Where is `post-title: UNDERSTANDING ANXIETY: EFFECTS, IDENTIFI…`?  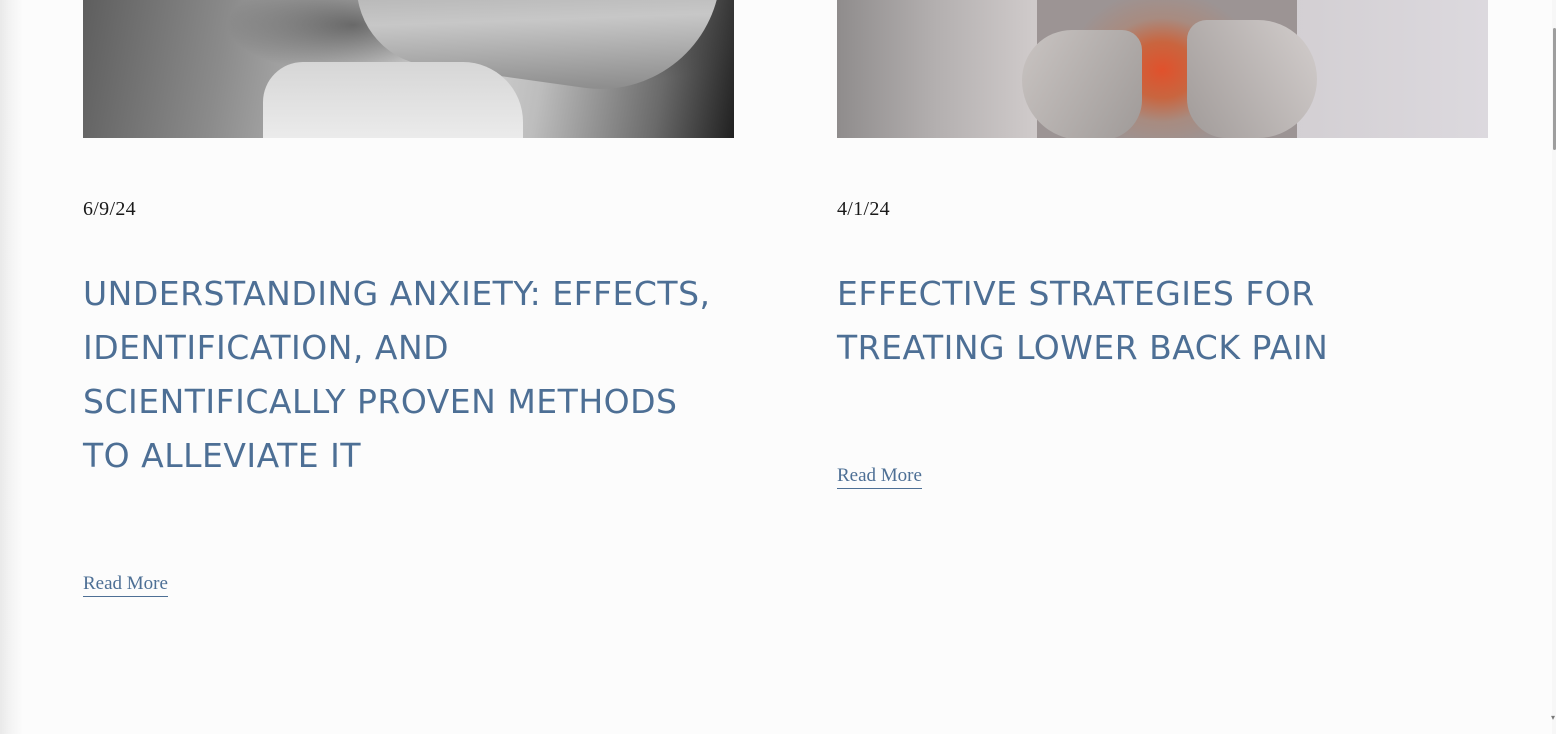 post-title: UNDERSTANDING ANXIETY: EFFECTS, IDENTIFI… is located at coordinates (403, 375).